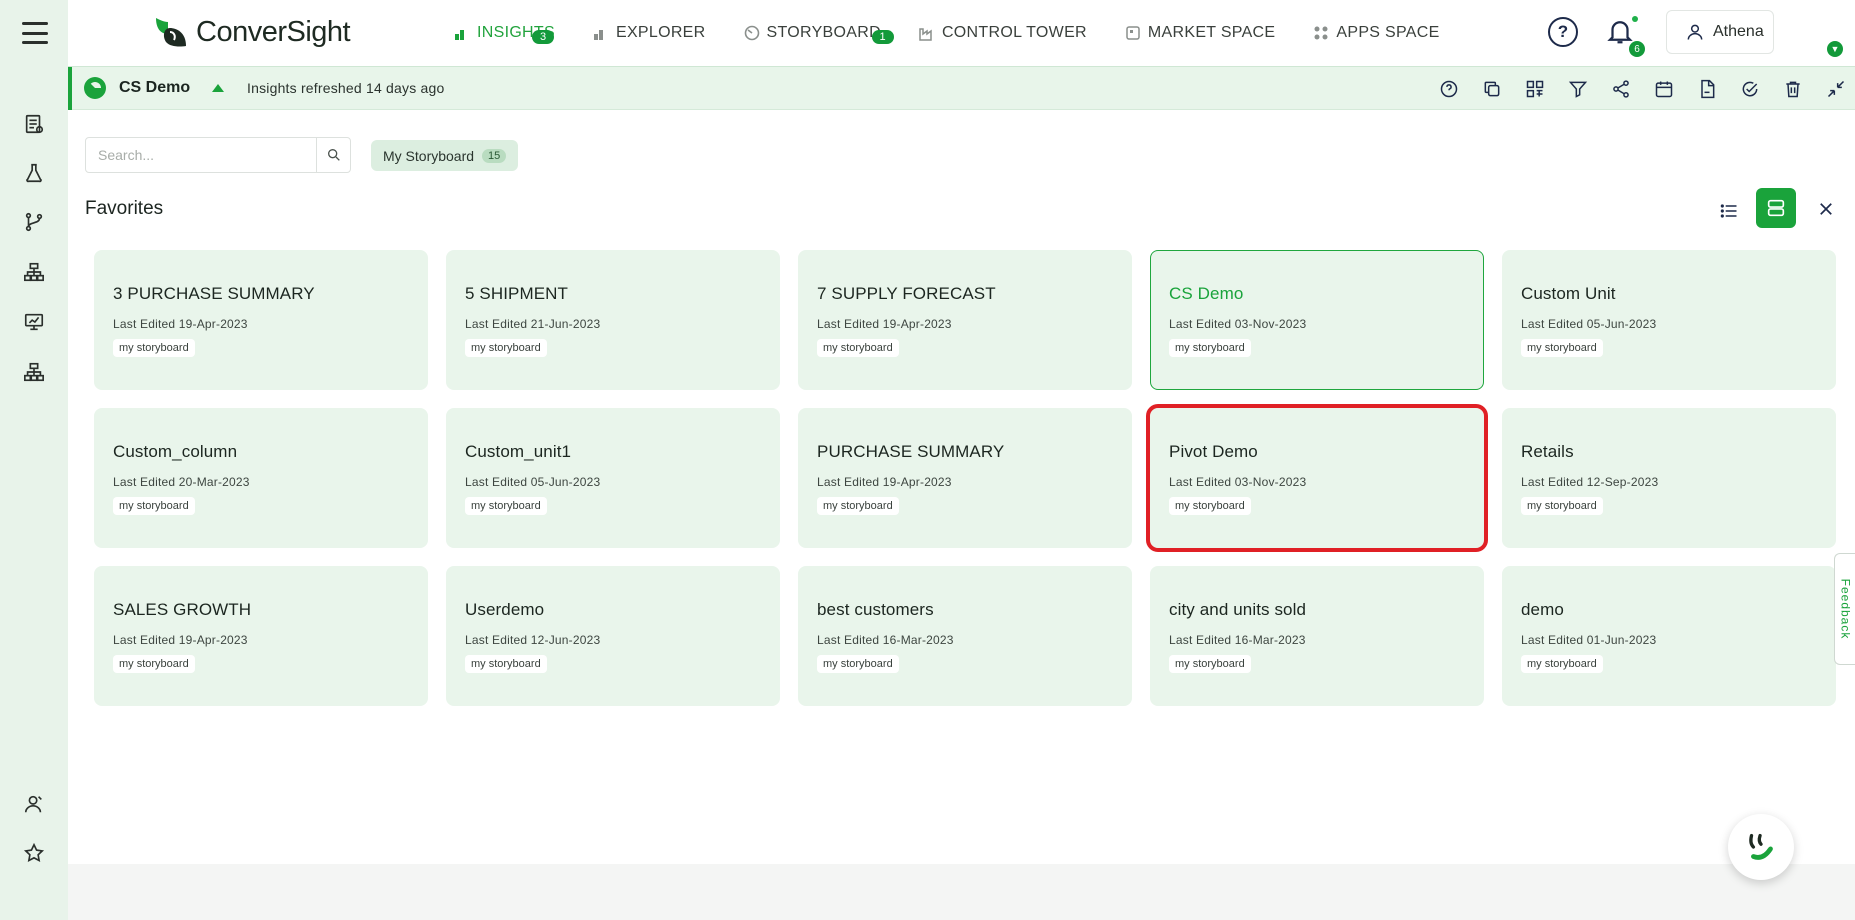 This screenshot has width=1855, height=920. What do you see at coordinates (1238, 609) in the screenshot?
I see `card-title: city and units sold` at bounding box center [1238, 609].